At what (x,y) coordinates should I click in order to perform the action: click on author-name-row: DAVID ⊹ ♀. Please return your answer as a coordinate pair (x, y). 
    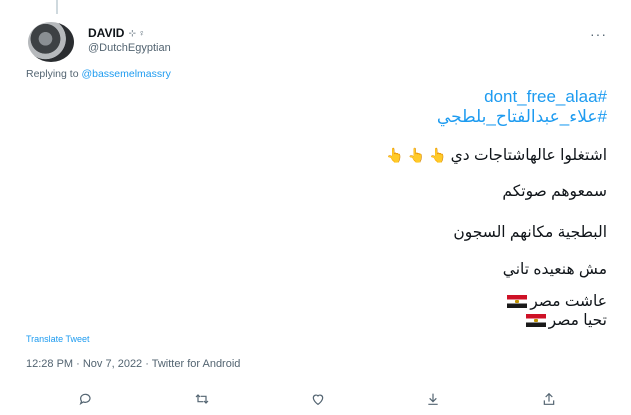
    Looking at the image, I should click on (116, 33).